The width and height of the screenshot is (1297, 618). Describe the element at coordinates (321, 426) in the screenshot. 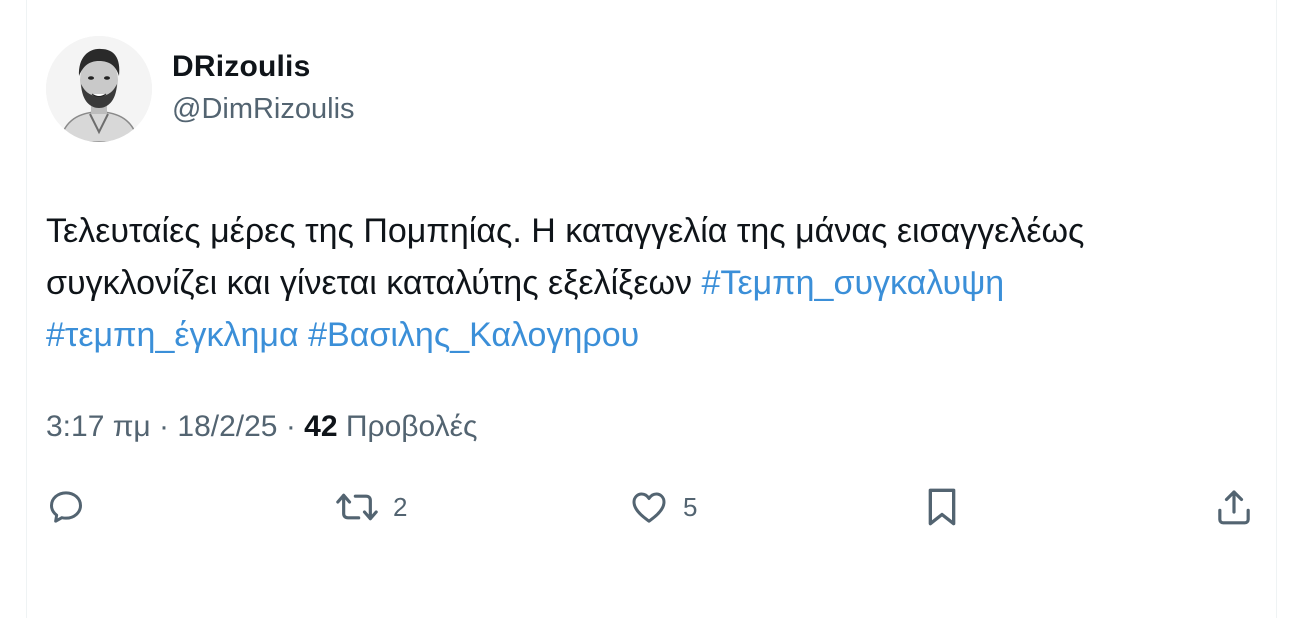

I see `views-count: 42` at that location.